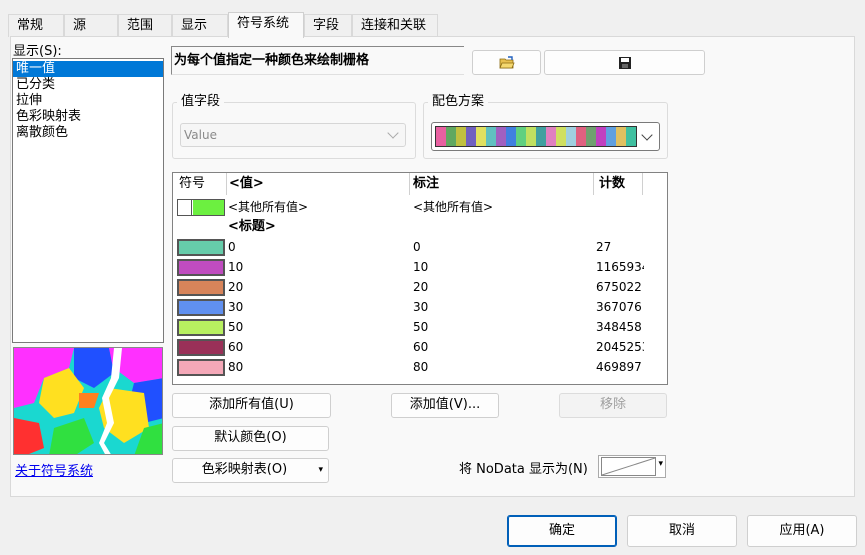 The height and width of the screenshot is (555, 865). What do you see at coordinates (408, 347) in the screenshot?
I see `table-row: 60 60 2045253` at bounding box center [408, 347].